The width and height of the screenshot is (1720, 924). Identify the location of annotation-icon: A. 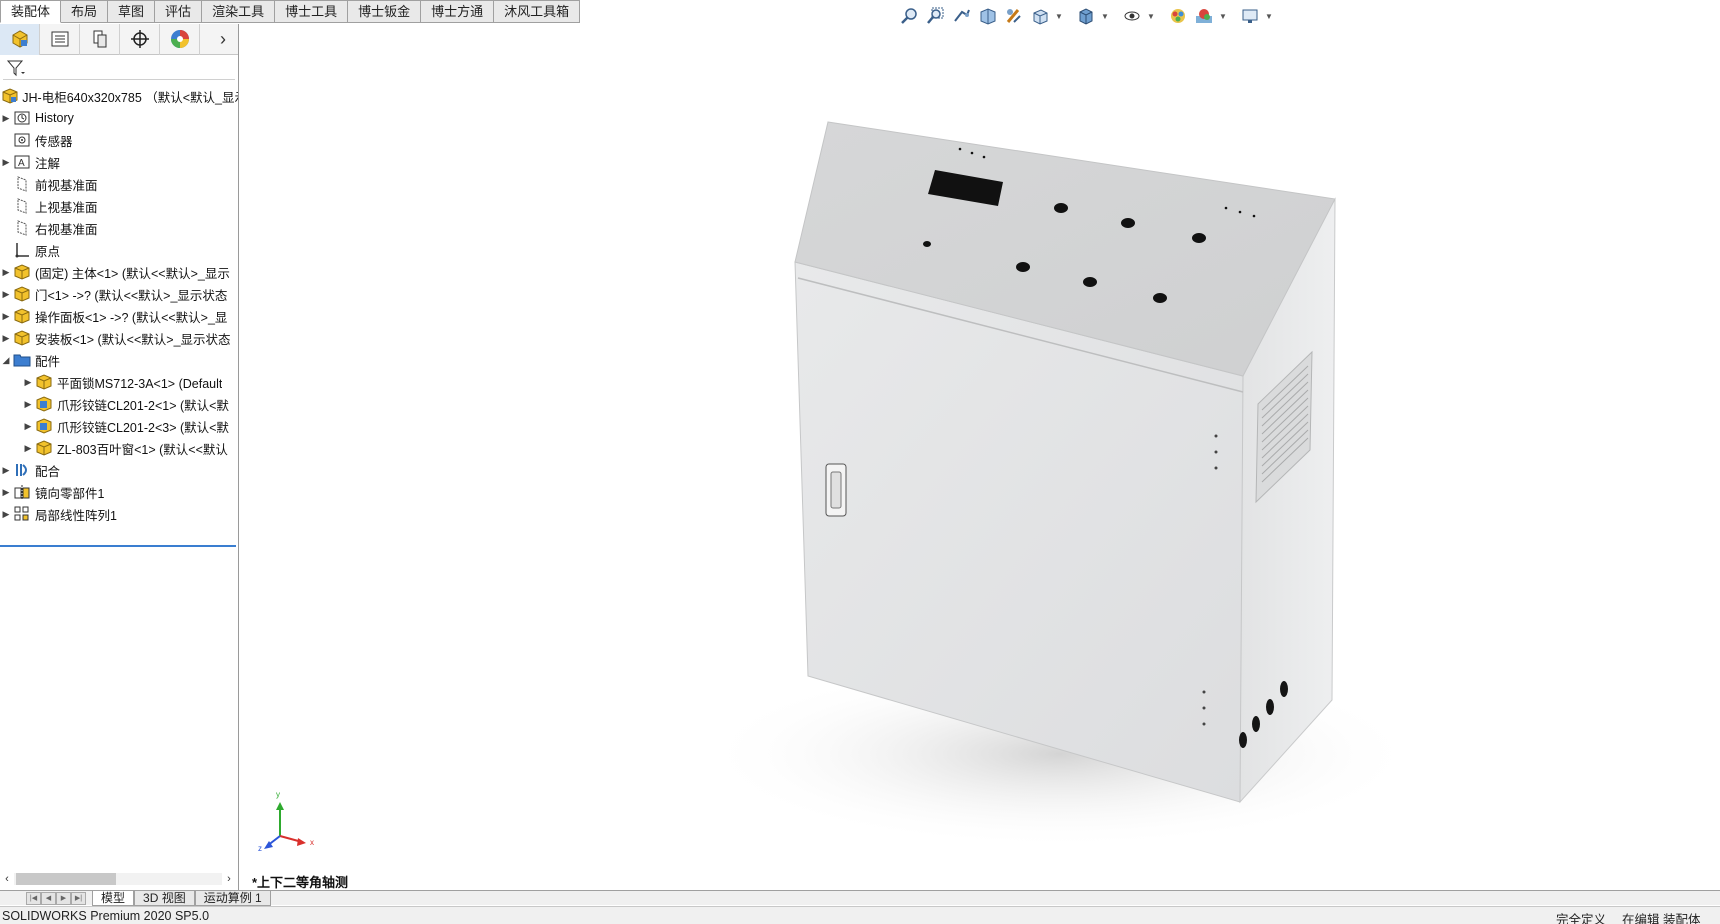
(22, 162).